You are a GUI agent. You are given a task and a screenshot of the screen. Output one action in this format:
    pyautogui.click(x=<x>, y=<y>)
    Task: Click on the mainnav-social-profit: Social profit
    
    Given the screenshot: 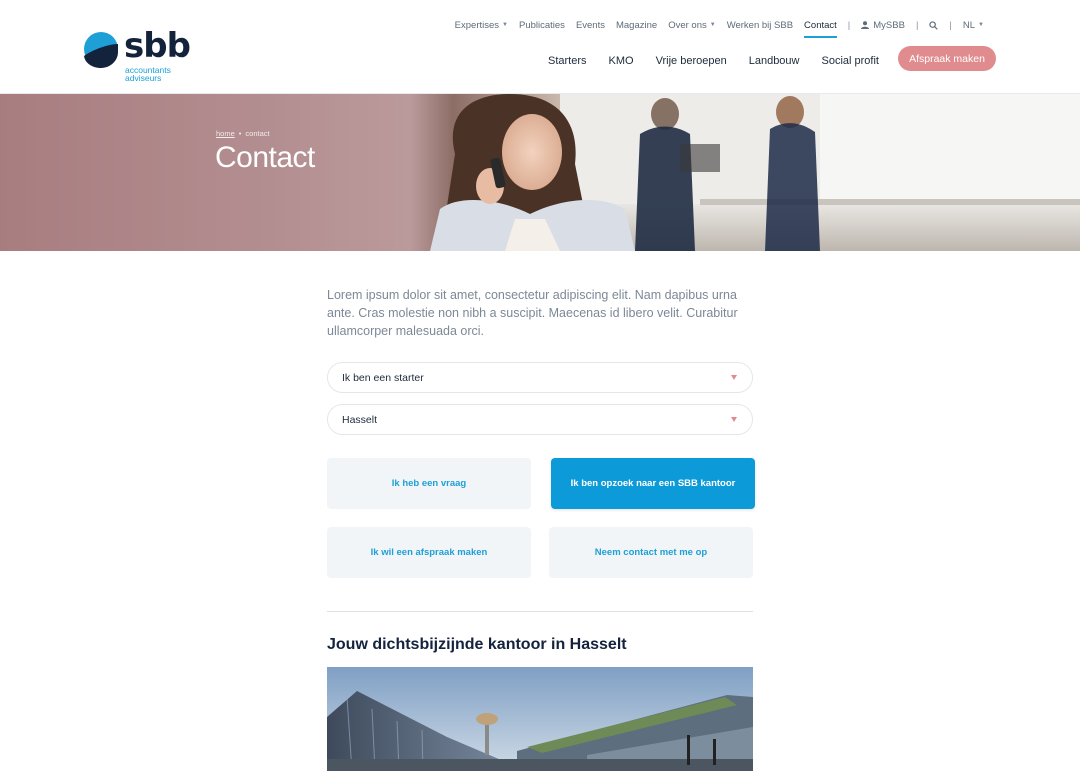 What is the action you would take?
    pyautogui.click(x=850, y=61)
    